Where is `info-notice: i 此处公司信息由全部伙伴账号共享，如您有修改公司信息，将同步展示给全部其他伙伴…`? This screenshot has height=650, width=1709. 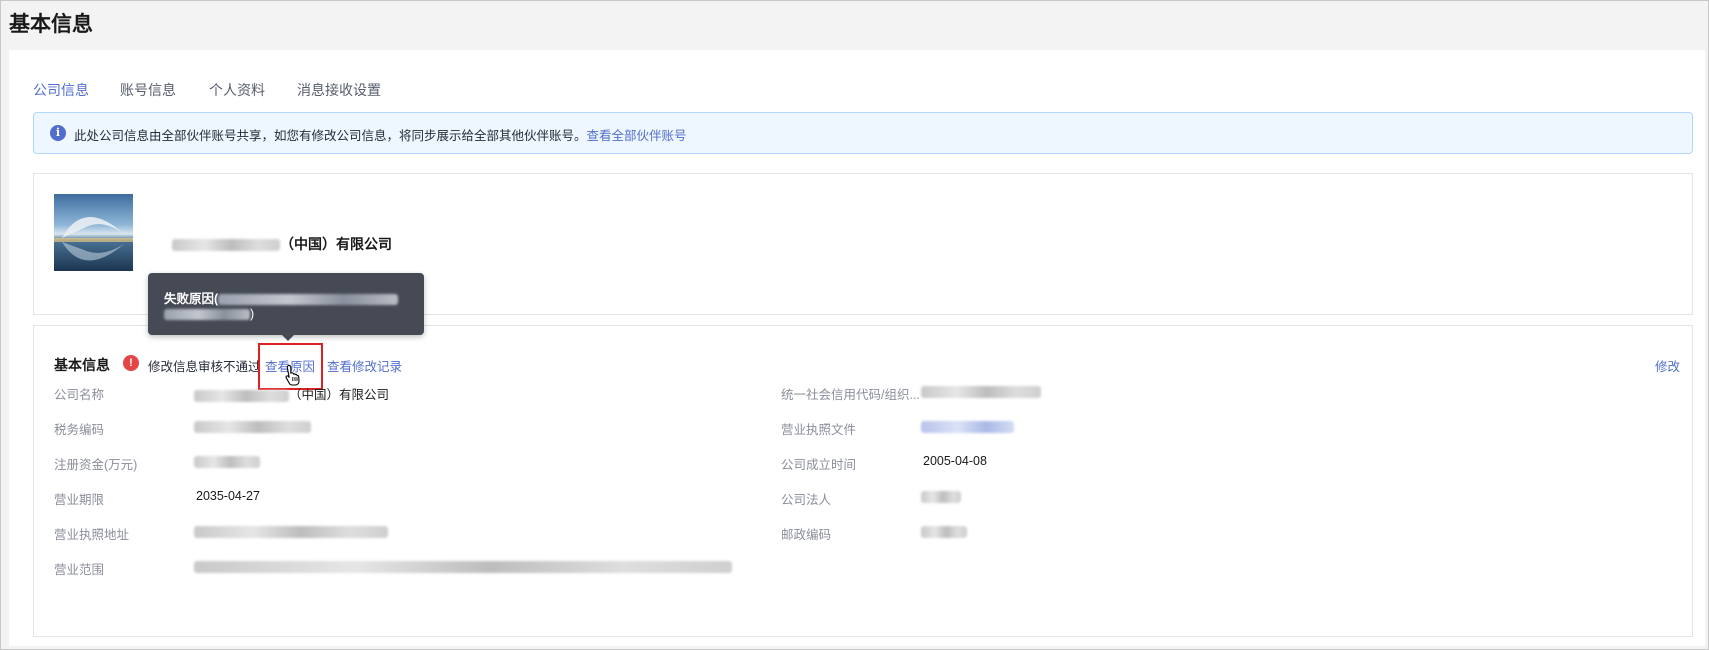 info-notice: i 此处公司信息由全部伙伴账号共享，如您有修改公司信息，将同步展示给全部其他伙伴… is located at coordinates (863, 133).